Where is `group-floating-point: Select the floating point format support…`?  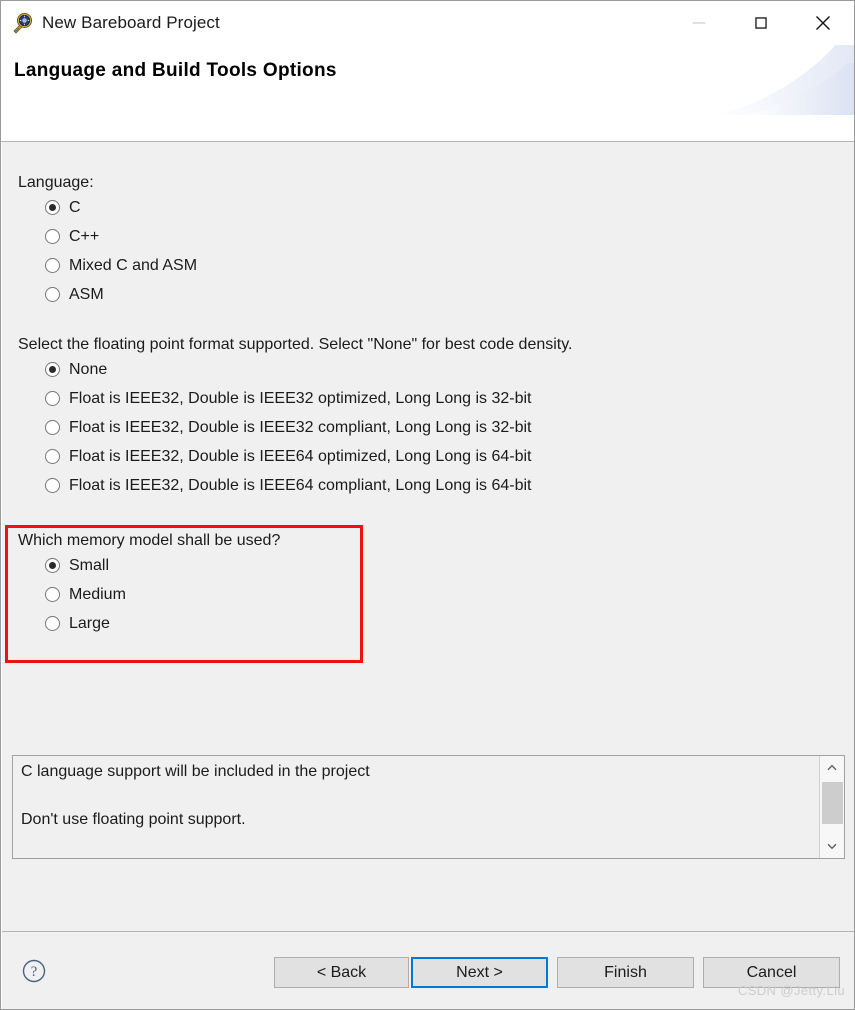
group-floating-point: Select the floating point format support… is located at coordinates (295, 417).